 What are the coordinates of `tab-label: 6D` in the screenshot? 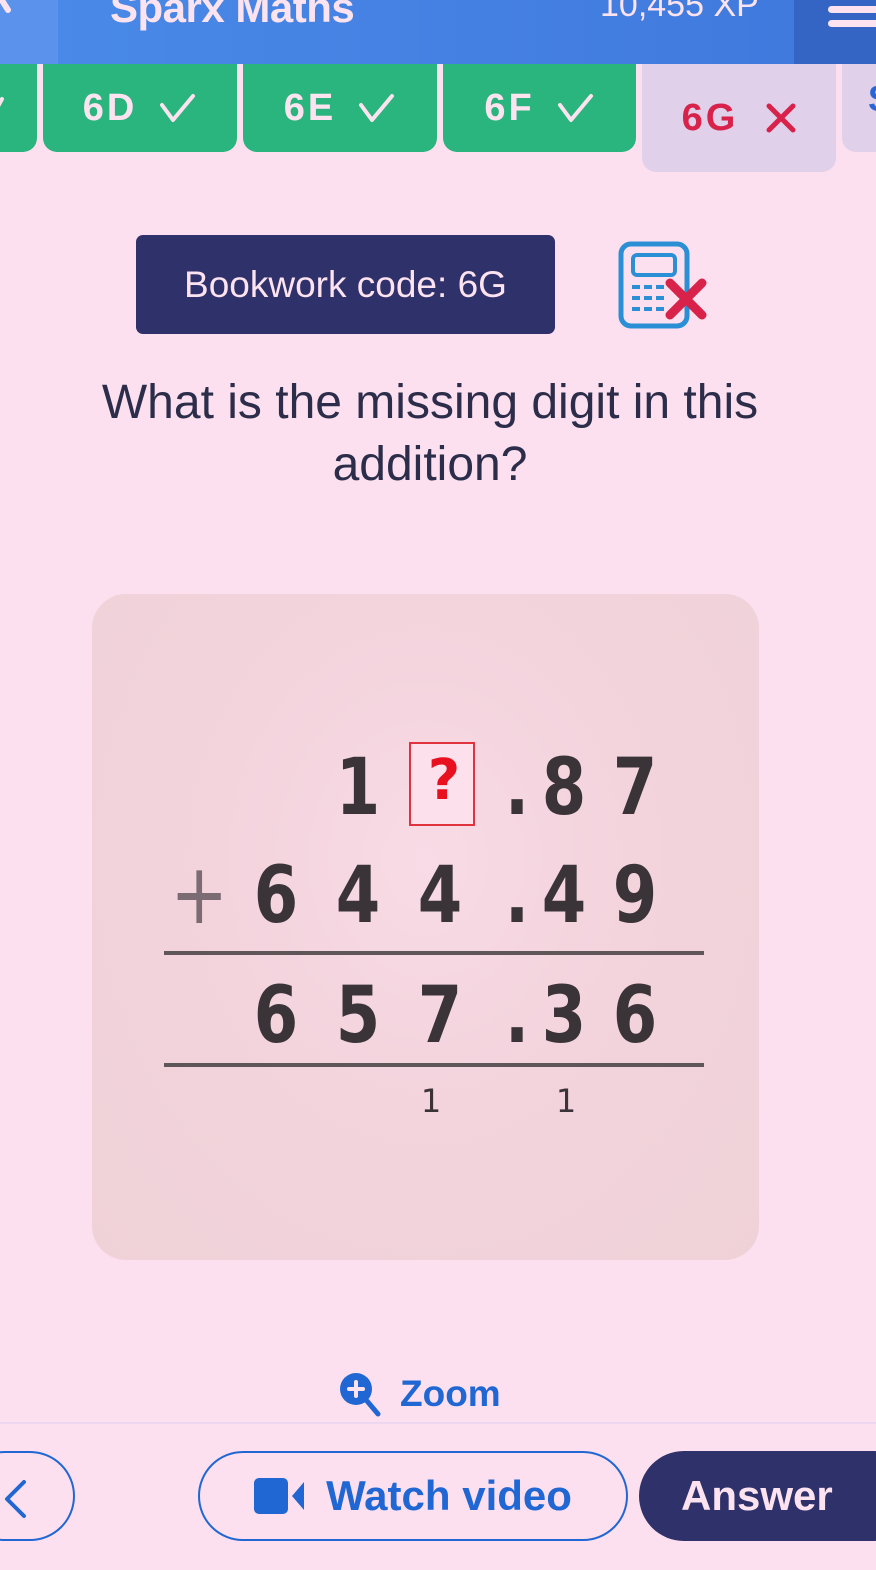 It's located at (110, 107).